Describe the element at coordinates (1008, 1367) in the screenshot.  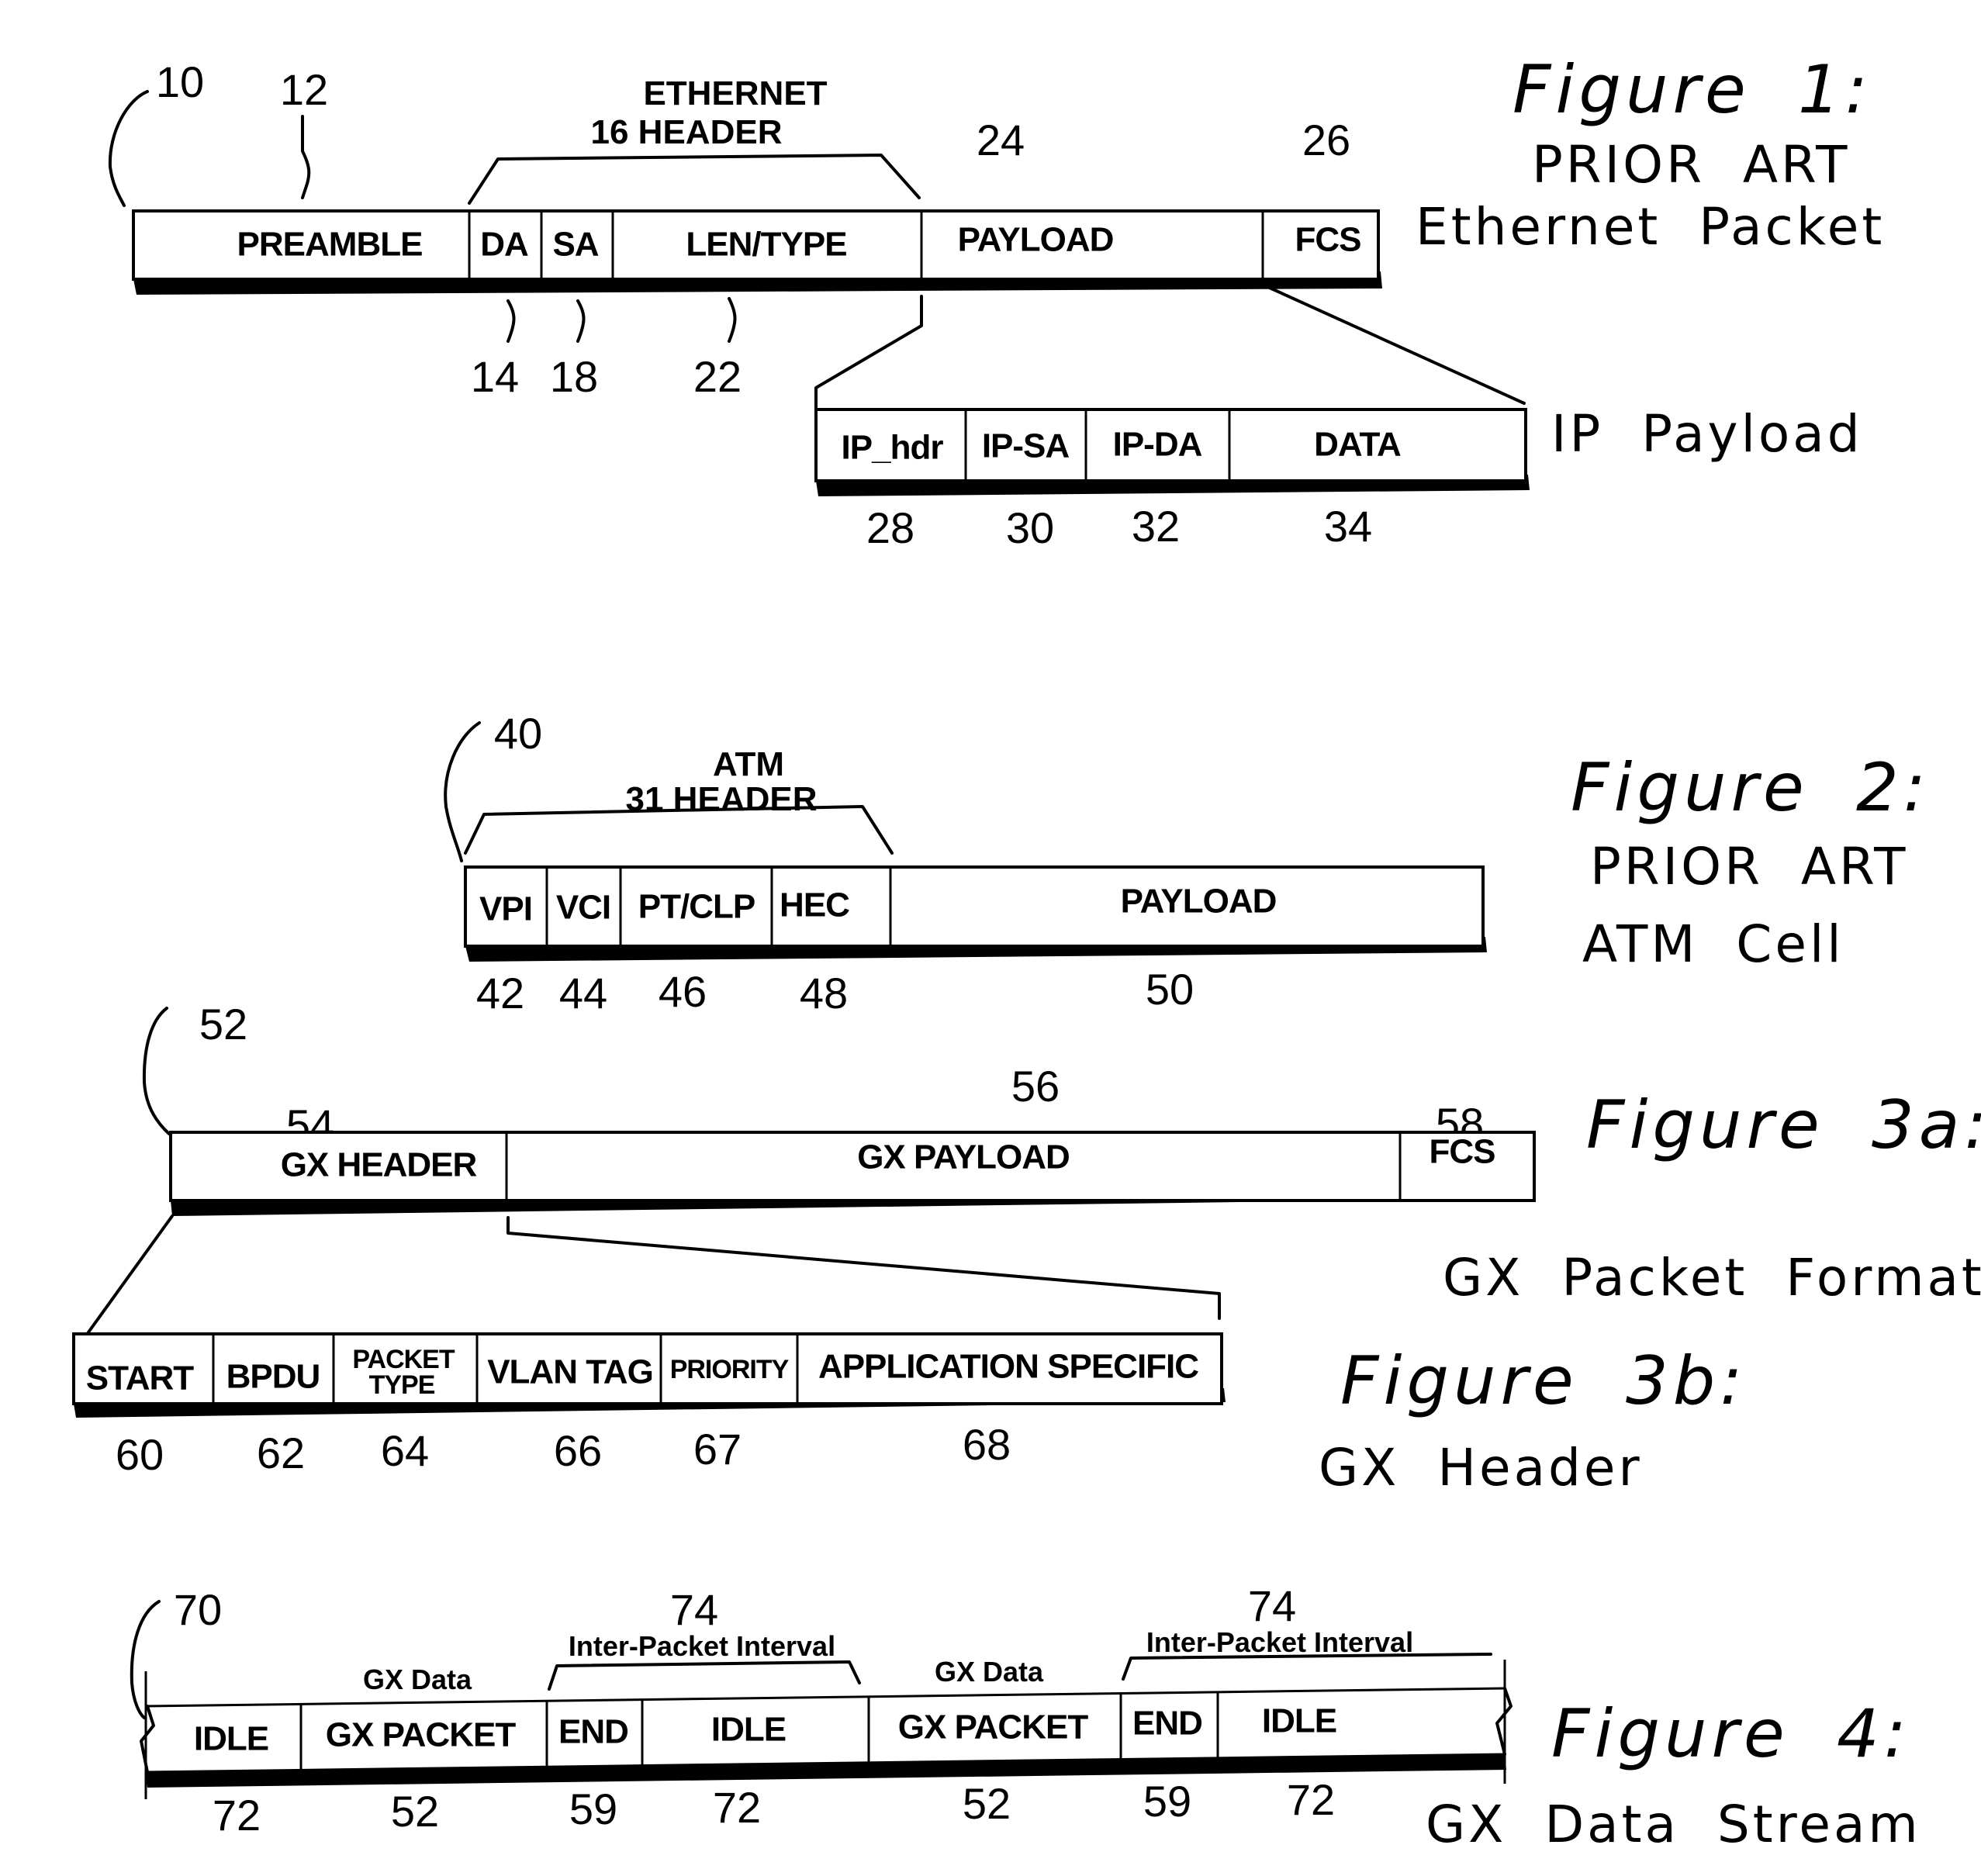
I see `field-application-specific: APPLICATION SPECIFIC` at that location.